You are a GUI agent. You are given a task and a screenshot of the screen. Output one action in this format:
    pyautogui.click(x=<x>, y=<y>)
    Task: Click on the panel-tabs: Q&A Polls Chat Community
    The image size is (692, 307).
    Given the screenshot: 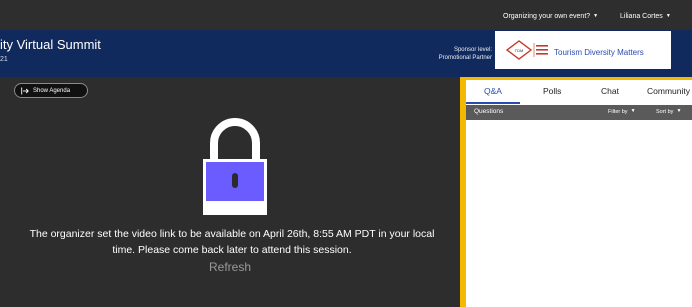 What is the action you would take?
    pyautogui.click(x=579, y=94)
    